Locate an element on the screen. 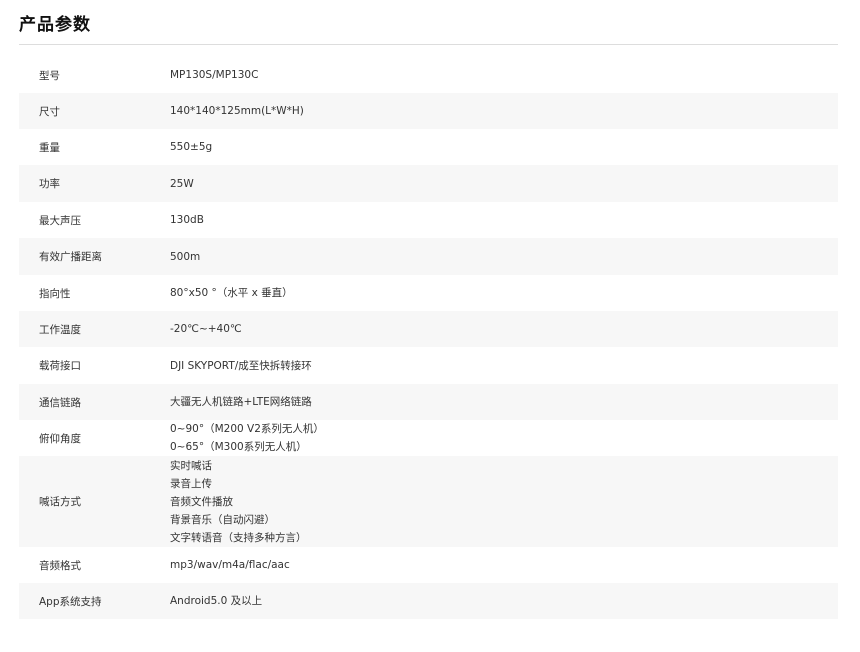  spec-row: 音频格式 mp3/wav/m4a/flac/aac is located at coordinates (428, 565).